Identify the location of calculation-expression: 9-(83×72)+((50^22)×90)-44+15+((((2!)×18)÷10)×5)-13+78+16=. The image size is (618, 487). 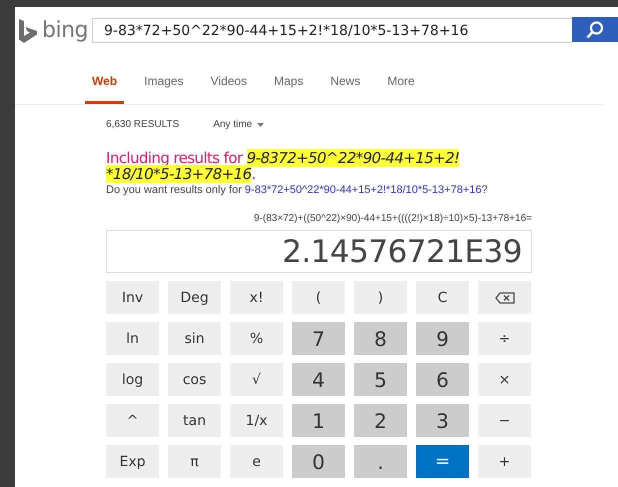
(393, 218).